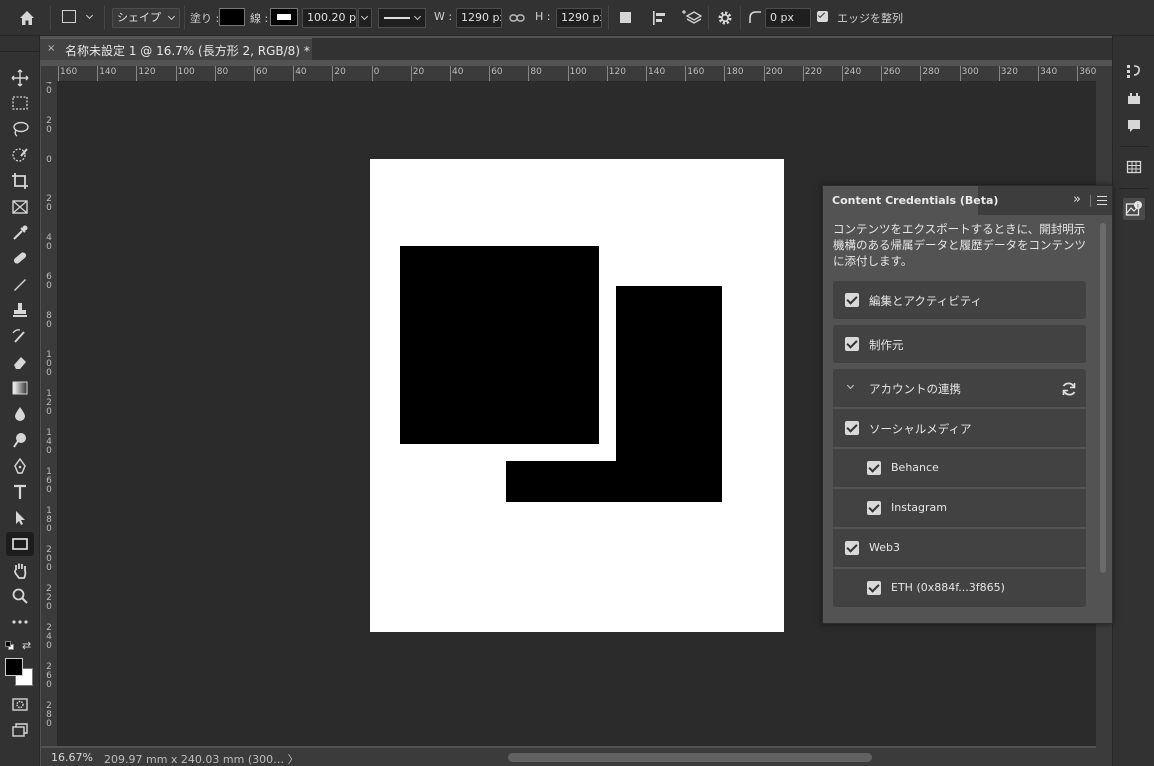 The width and height of the screenshot is (1154, 766). What do you see at coordinates (80, 18) in the screenshot?
I see `tool-preset-picker` at bounding box center [80, 18].